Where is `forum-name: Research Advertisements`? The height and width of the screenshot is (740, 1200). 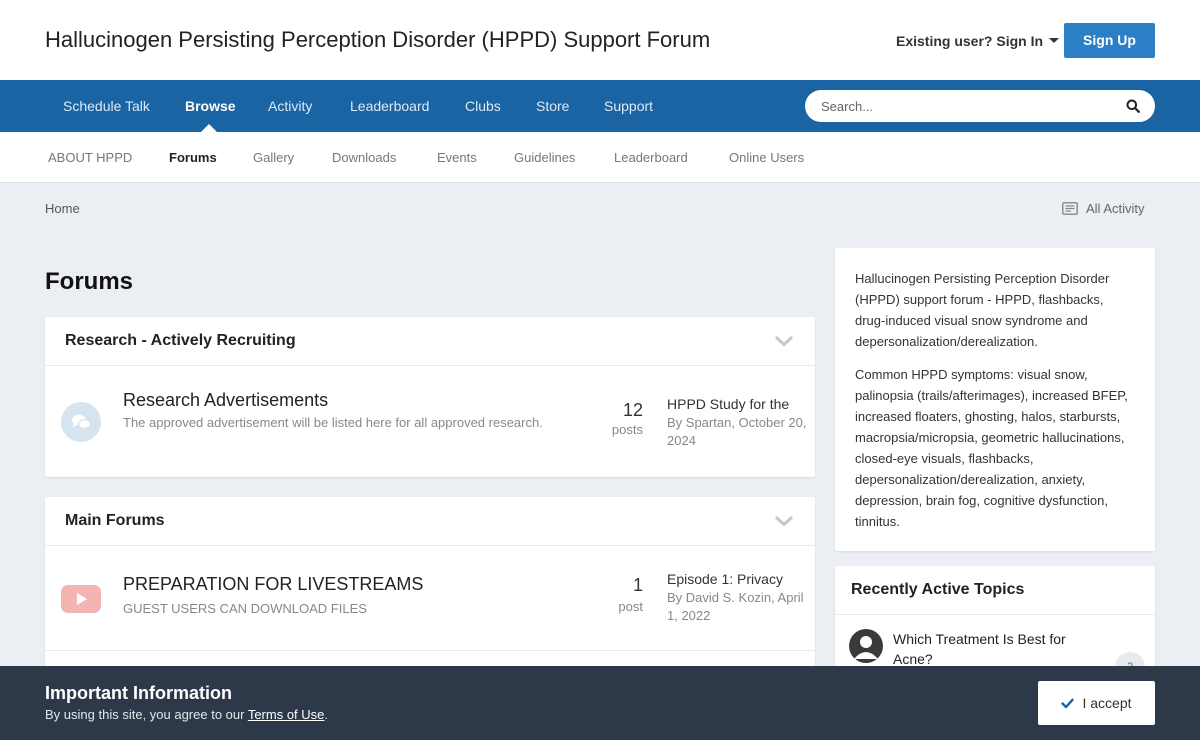 forum-name: Research Advertisements is located at coordinates (225, 400).